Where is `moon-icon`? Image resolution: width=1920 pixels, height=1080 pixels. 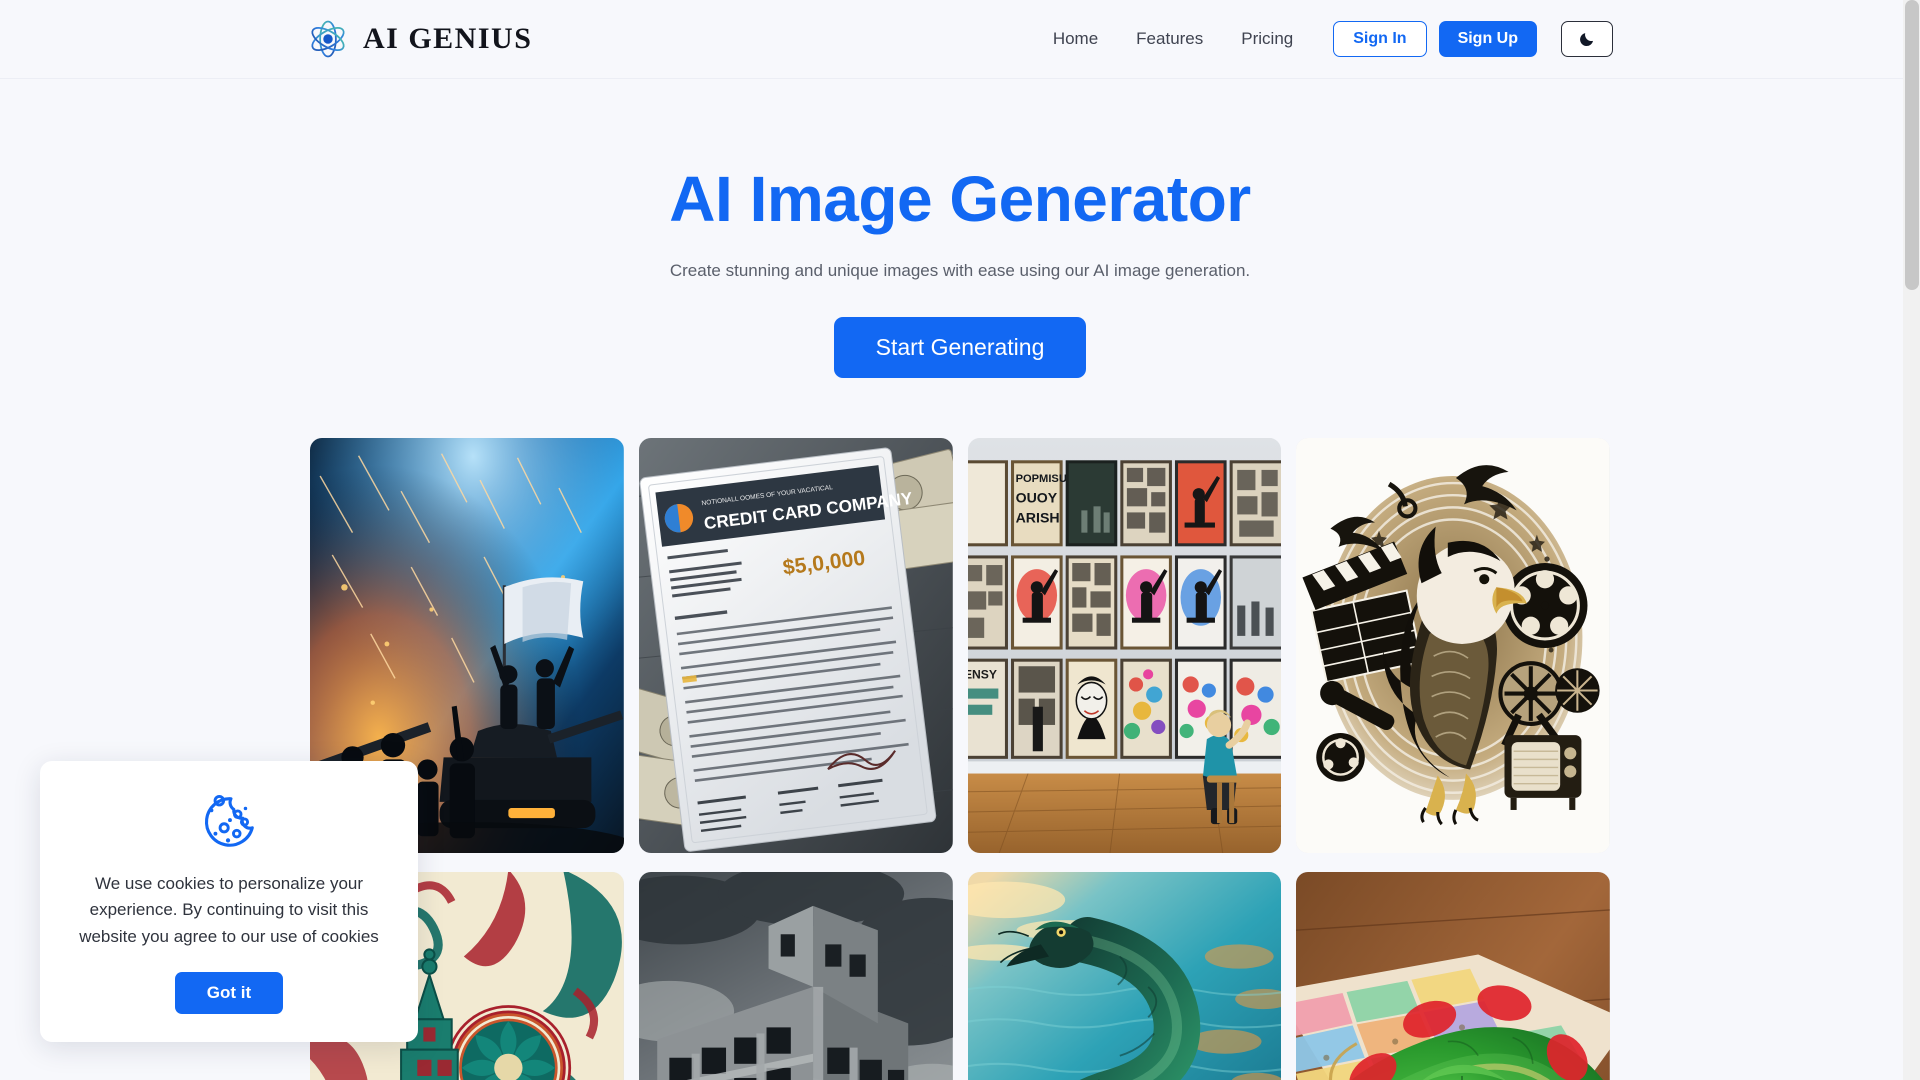 moon-icon is located at coordinates (1587, 39).